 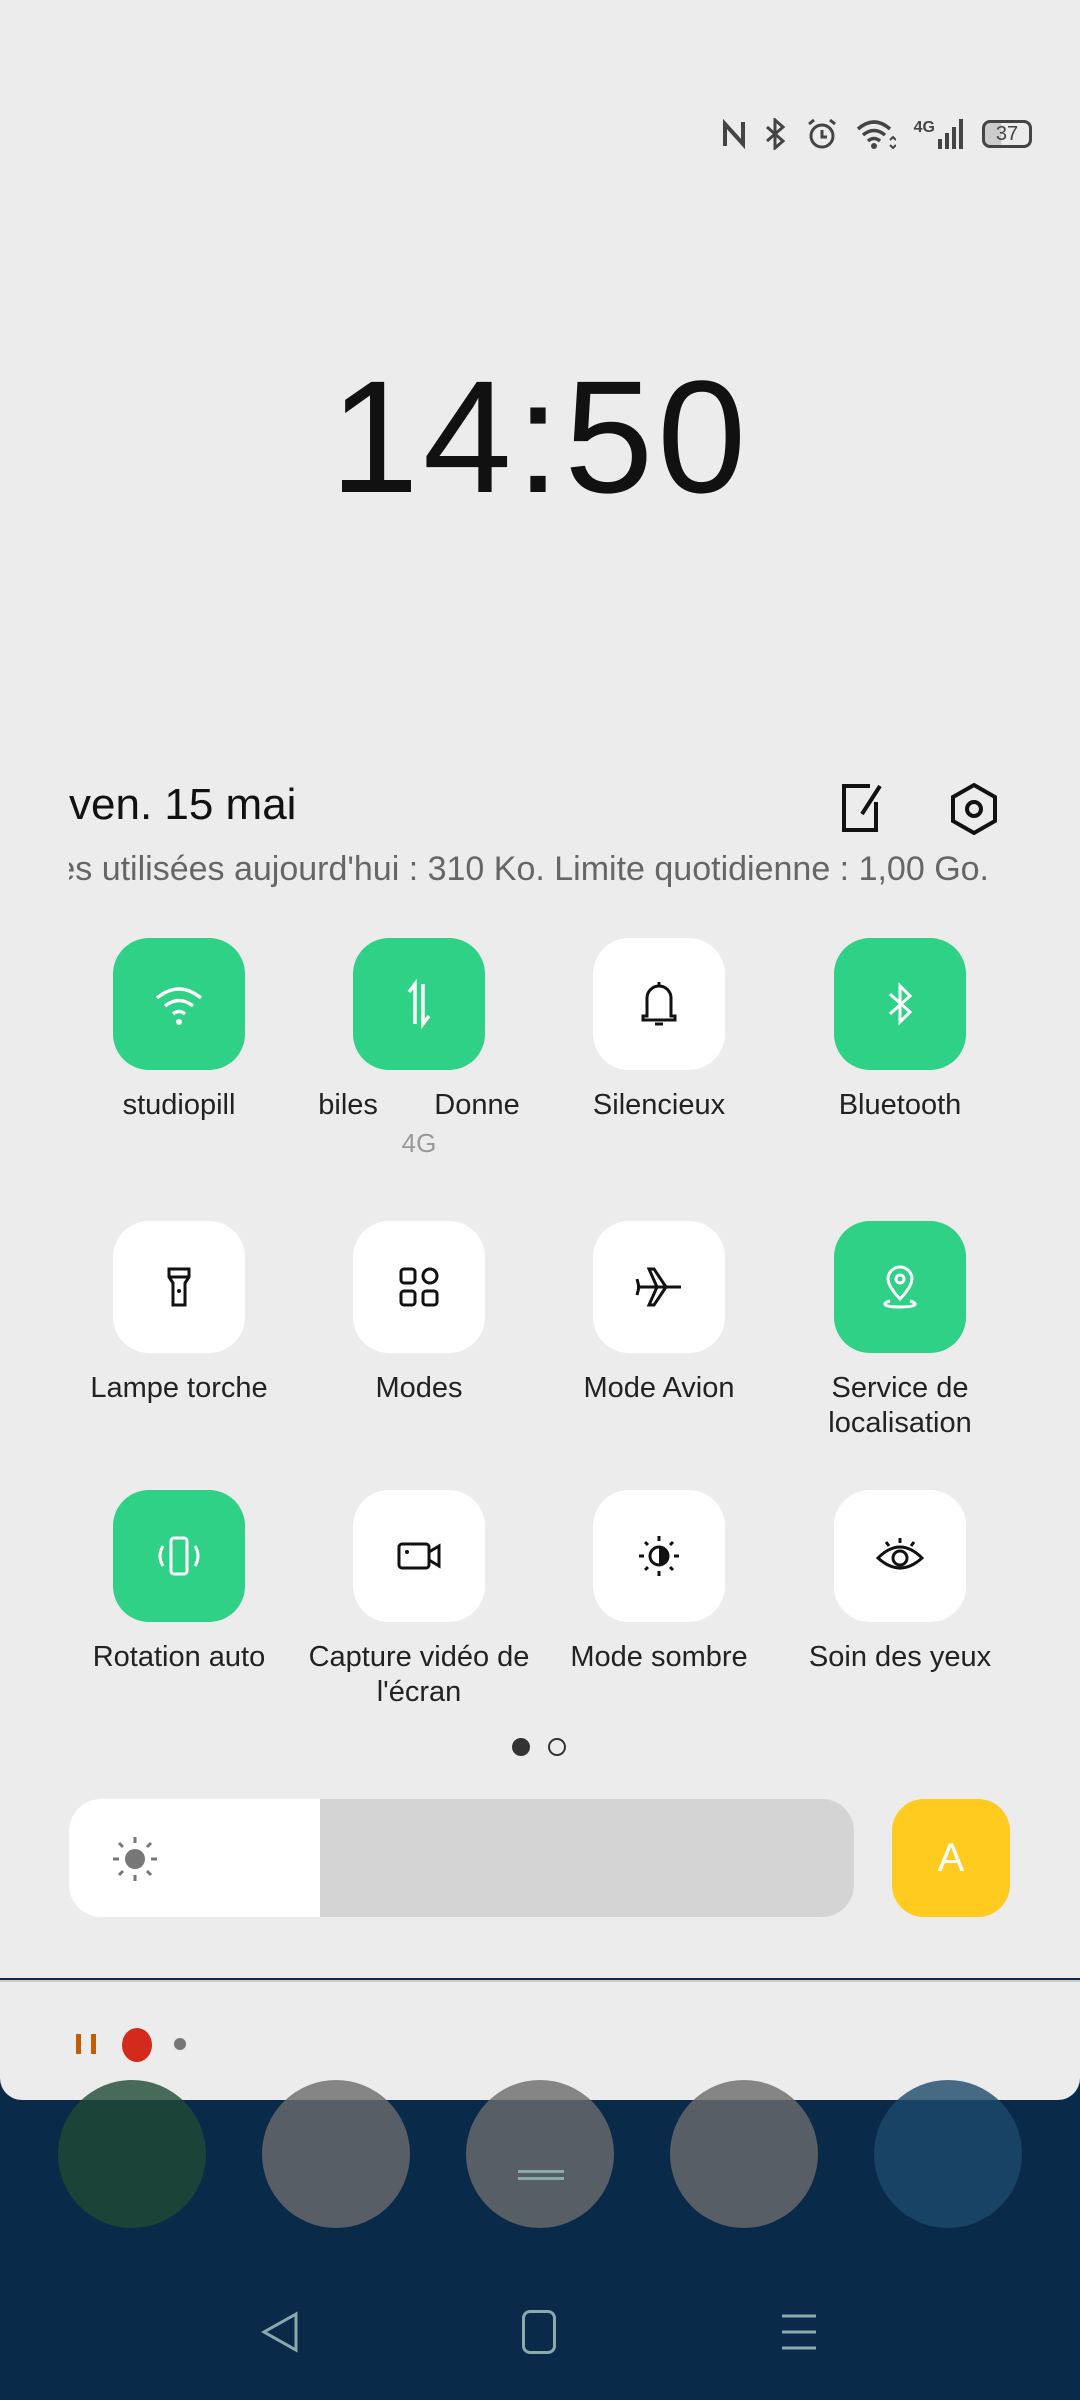 I want to click on airplane-icon, so click(x=658, y=1287).